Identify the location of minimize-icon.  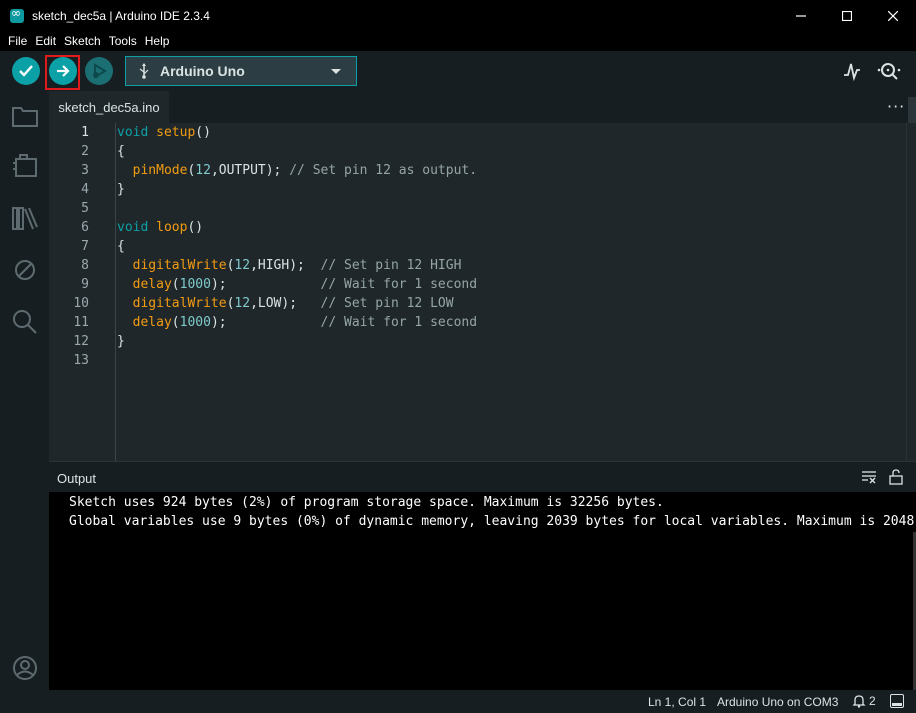
(801, 15).